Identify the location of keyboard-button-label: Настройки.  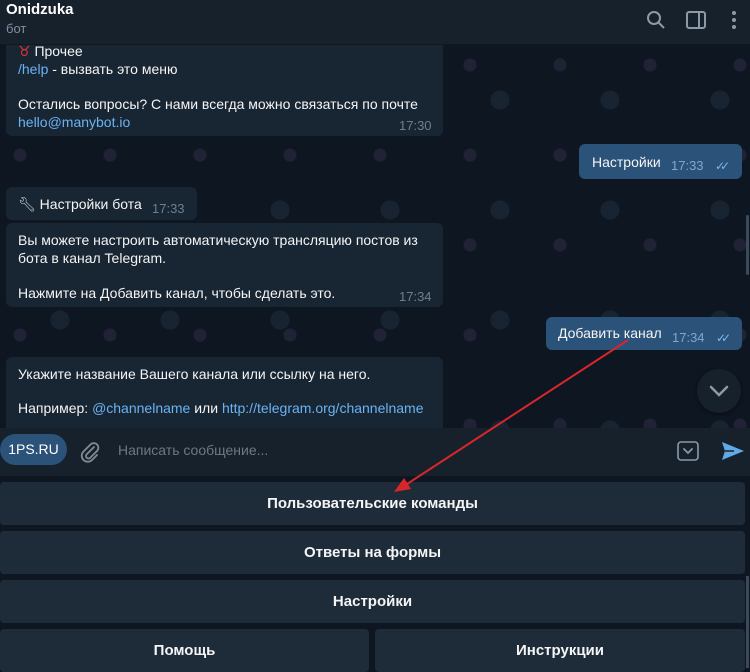
(372, 601).